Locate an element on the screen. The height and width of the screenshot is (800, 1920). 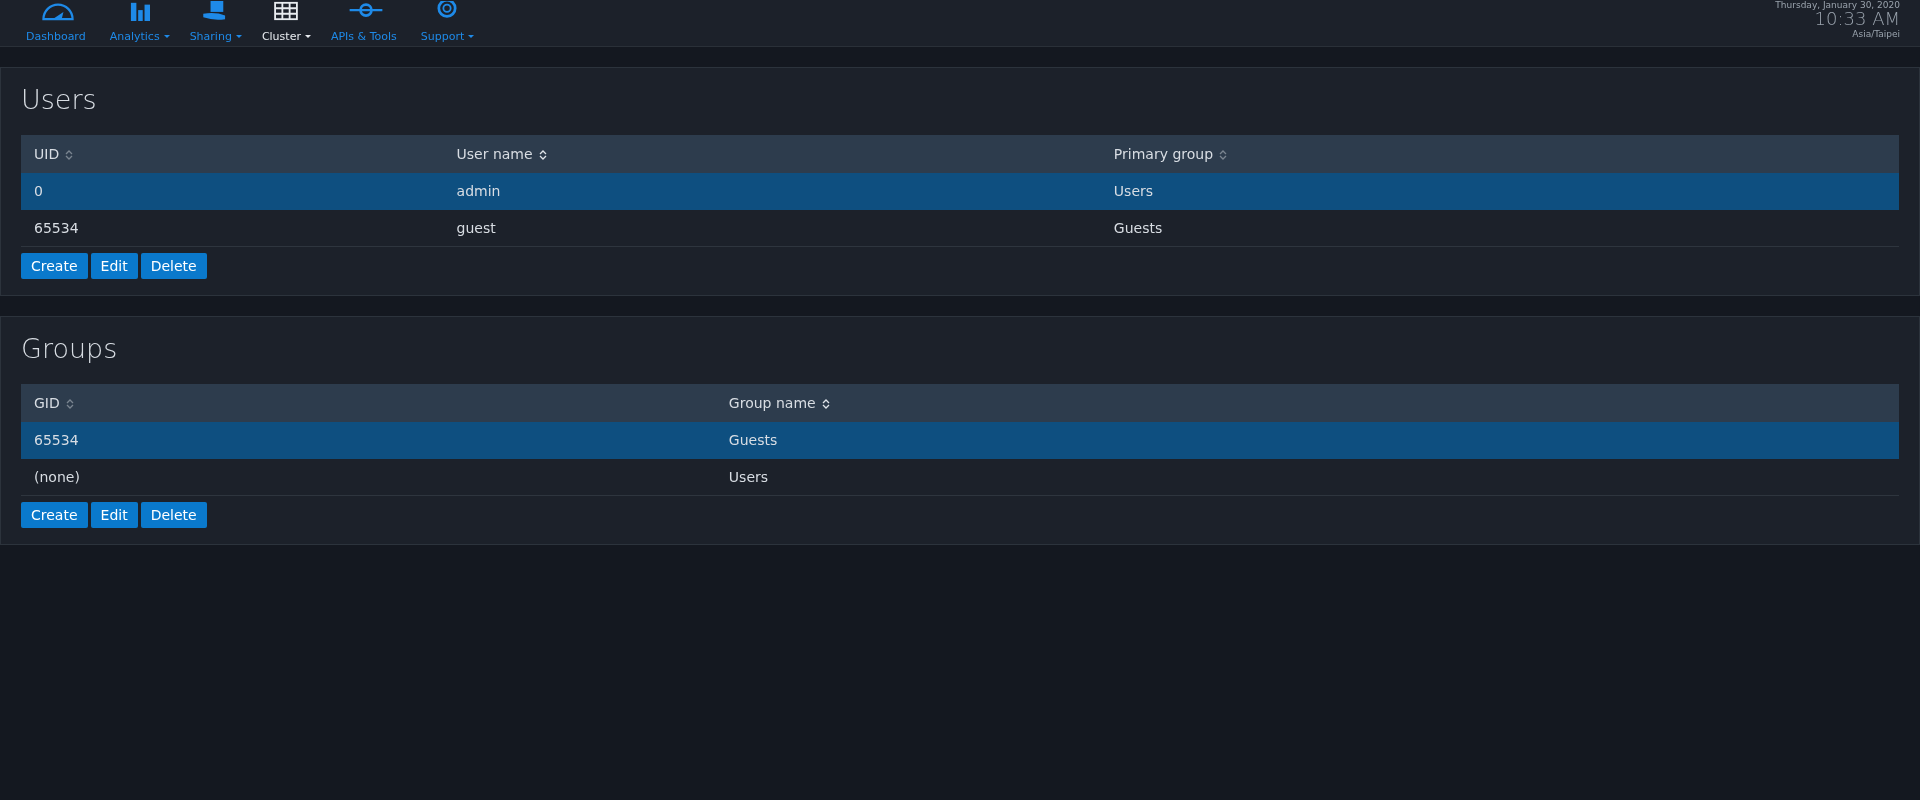
nav-item: APIs & Tools is located at coordinates (365, 23).